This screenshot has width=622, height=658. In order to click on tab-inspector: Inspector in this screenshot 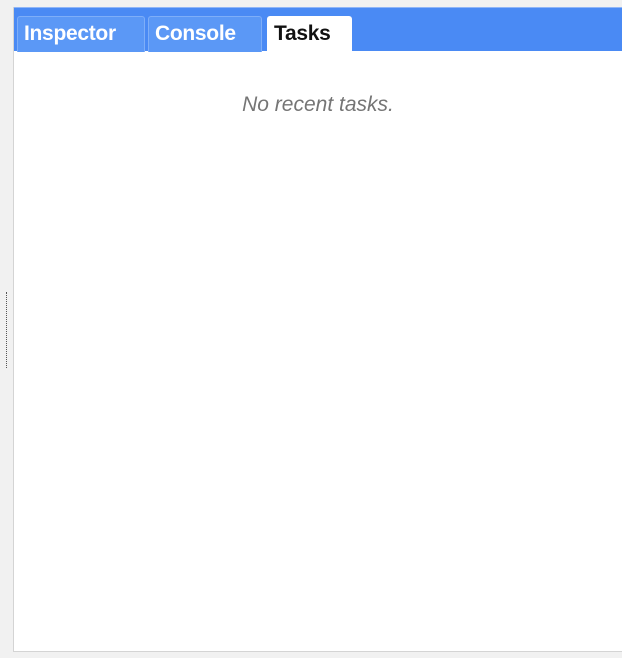, I will do `click(81, 34)`.